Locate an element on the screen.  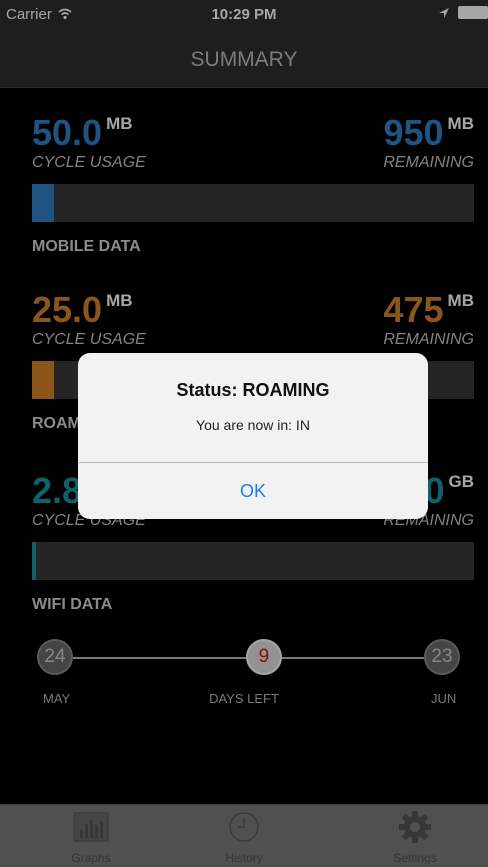
roaming-status-alert: Status: ROAMING You are now in: IN OK is located at coordinates (253, 436).